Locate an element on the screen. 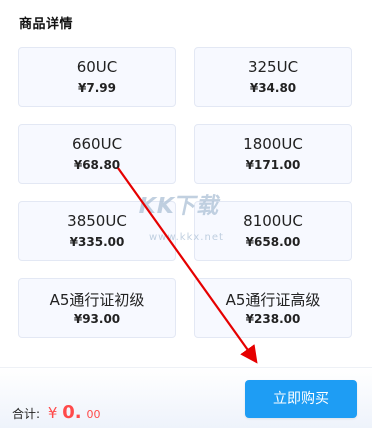  product-card-1800uc: 1800UC ¥171.00 is located at coordinates (273, 154).